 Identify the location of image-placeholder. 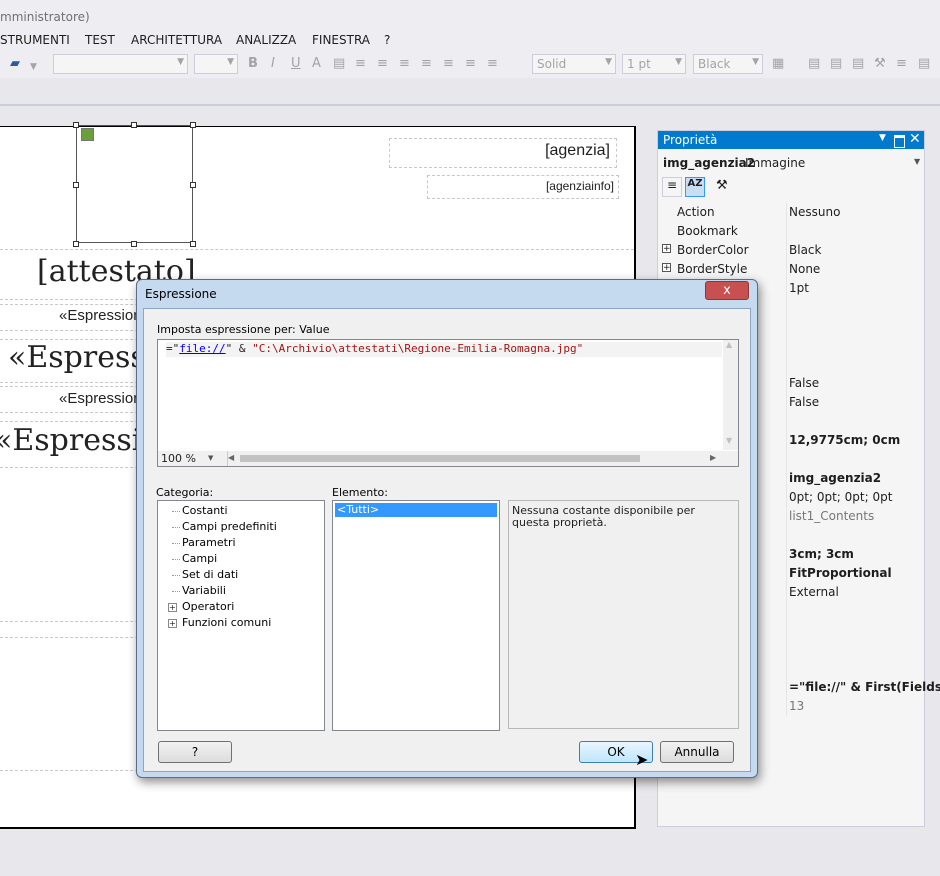
(134, 184).